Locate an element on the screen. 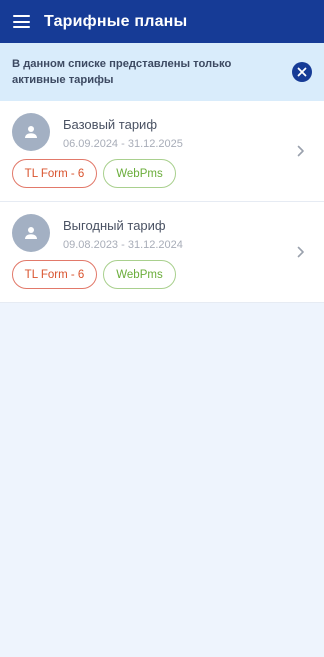  app-bar: Тарифные планы is located at coordinates (162, 21).